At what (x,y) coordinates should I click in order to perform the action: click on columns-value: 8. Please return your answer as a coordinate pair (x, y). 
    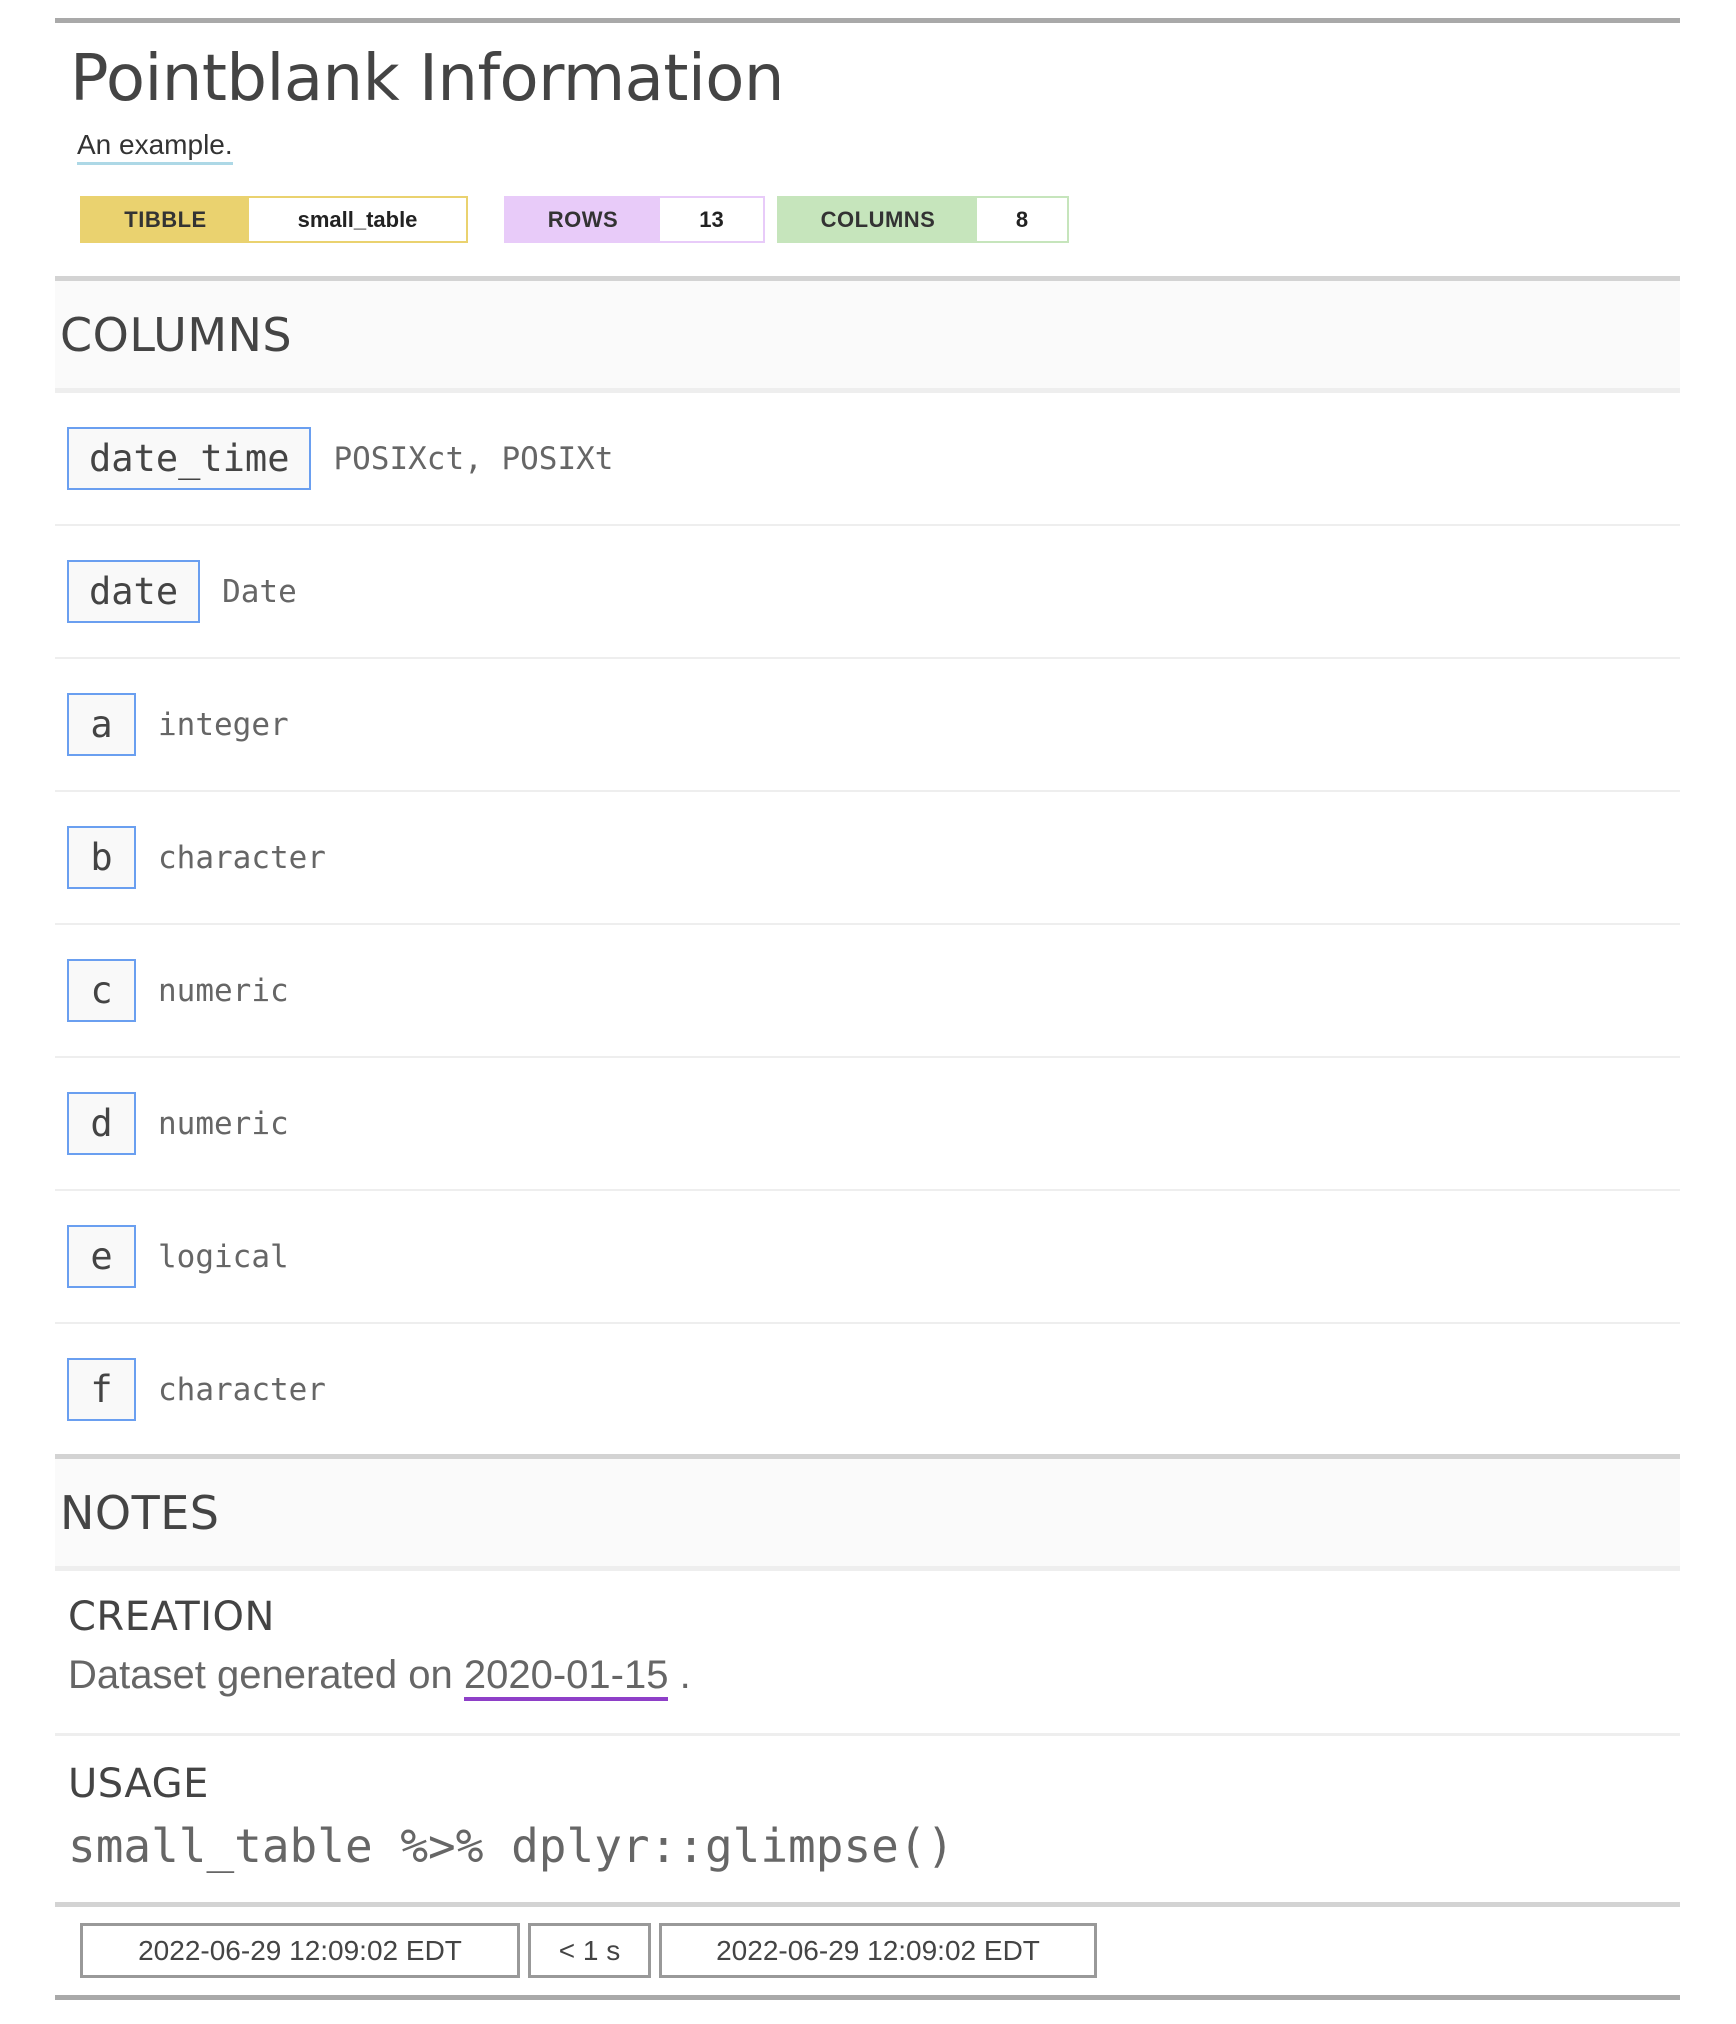
    Looking at the image, I should click on (1022, 219).